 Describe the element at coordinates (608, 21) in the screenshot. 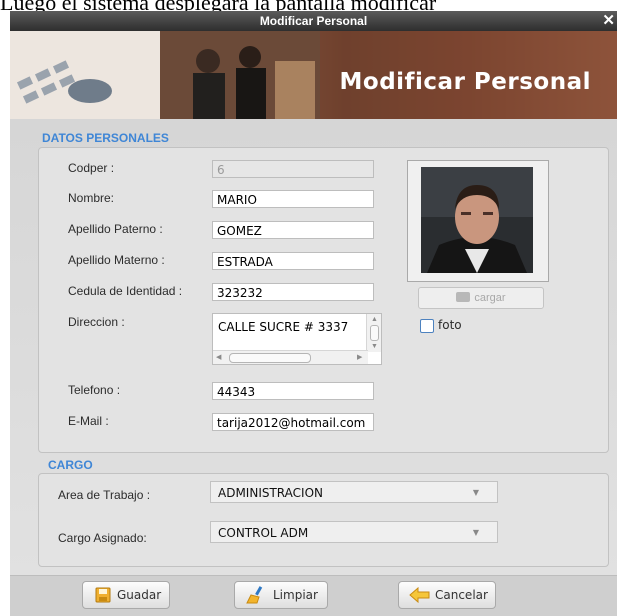

I see `close-icon: ✕` at that location.